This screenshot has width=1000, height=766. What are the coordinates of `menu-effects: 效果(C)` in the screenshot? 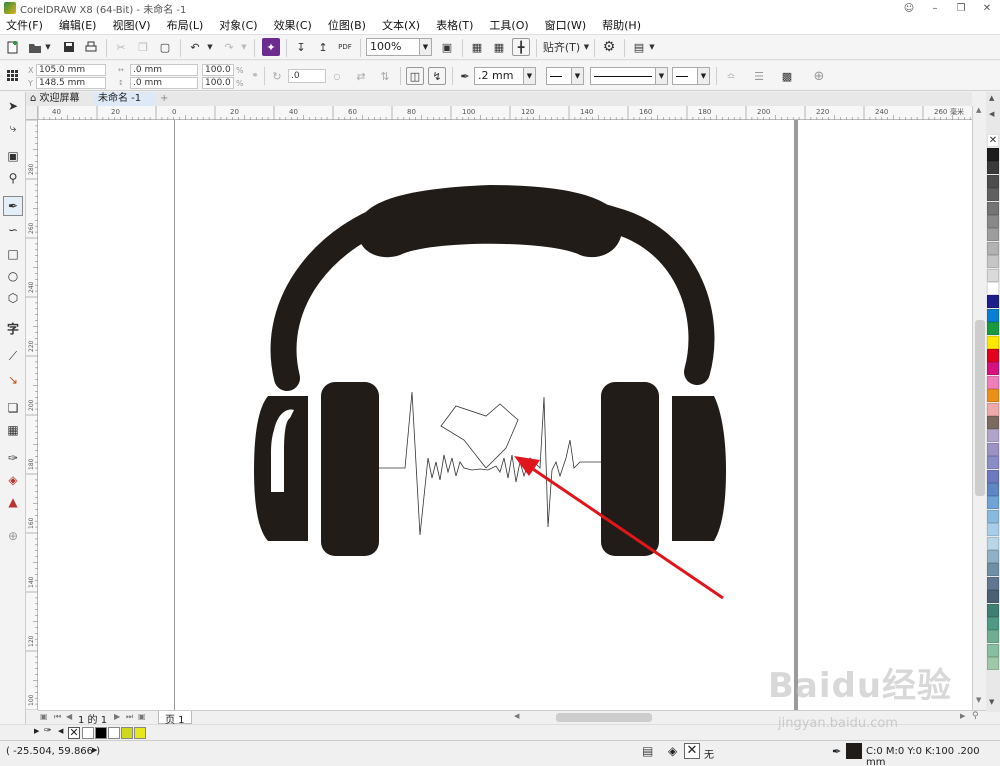 It's located at (293, 25).